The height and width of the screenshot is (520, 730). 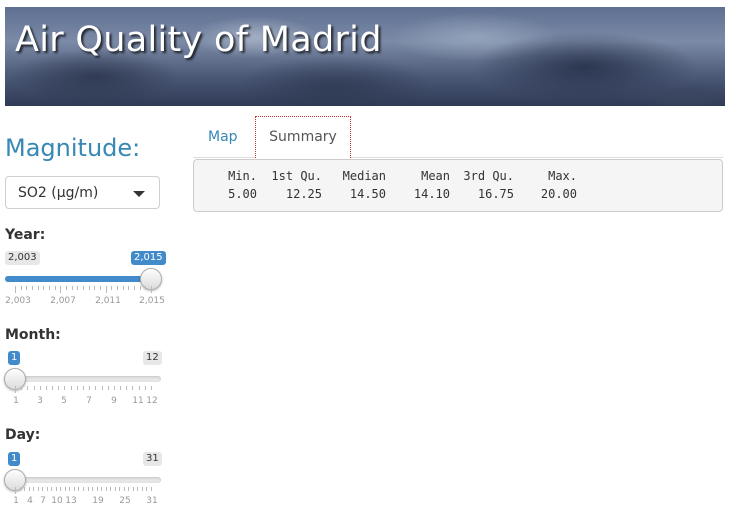 What do you see at coordinates (78, 279) in the screenshot?
I see `year-slider-fill` at bounding box center [78, 279].